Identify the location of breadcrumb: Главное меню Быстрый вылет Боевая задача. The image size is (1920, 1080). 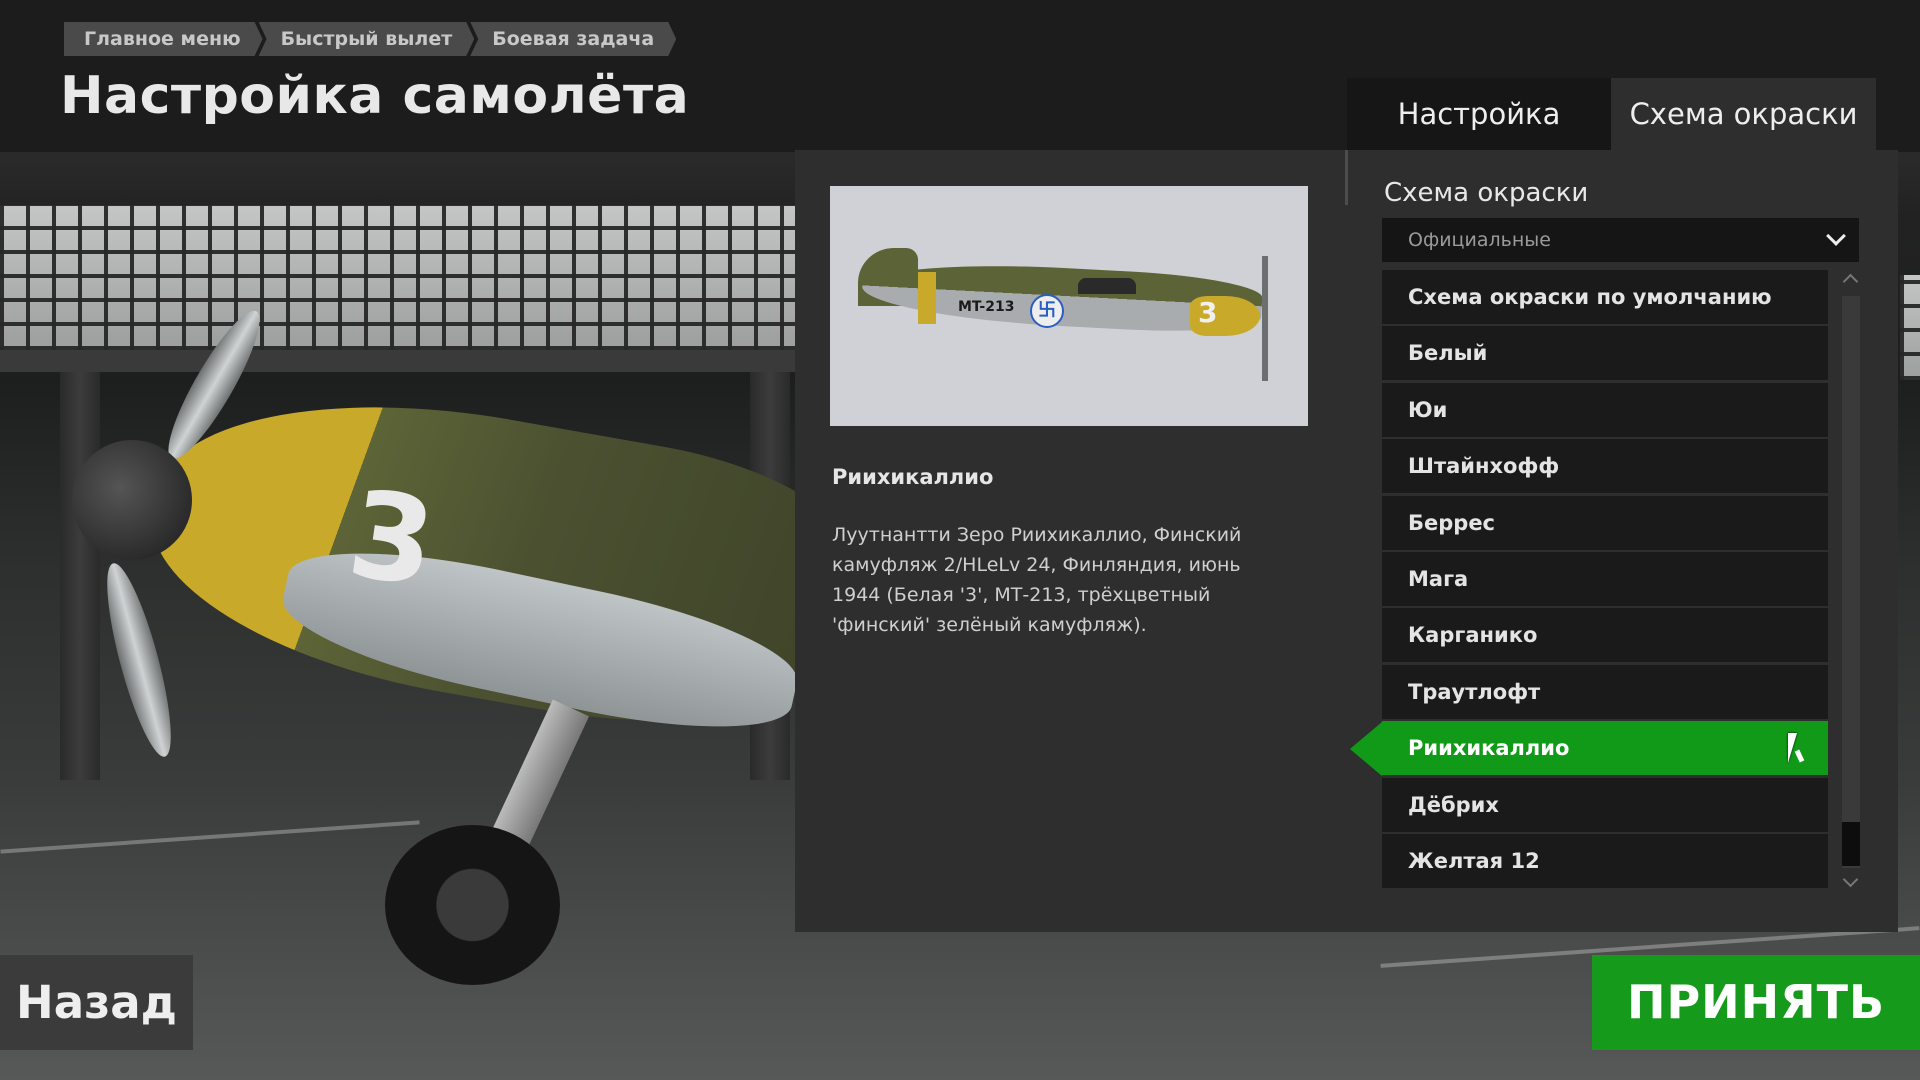
(368, 39).